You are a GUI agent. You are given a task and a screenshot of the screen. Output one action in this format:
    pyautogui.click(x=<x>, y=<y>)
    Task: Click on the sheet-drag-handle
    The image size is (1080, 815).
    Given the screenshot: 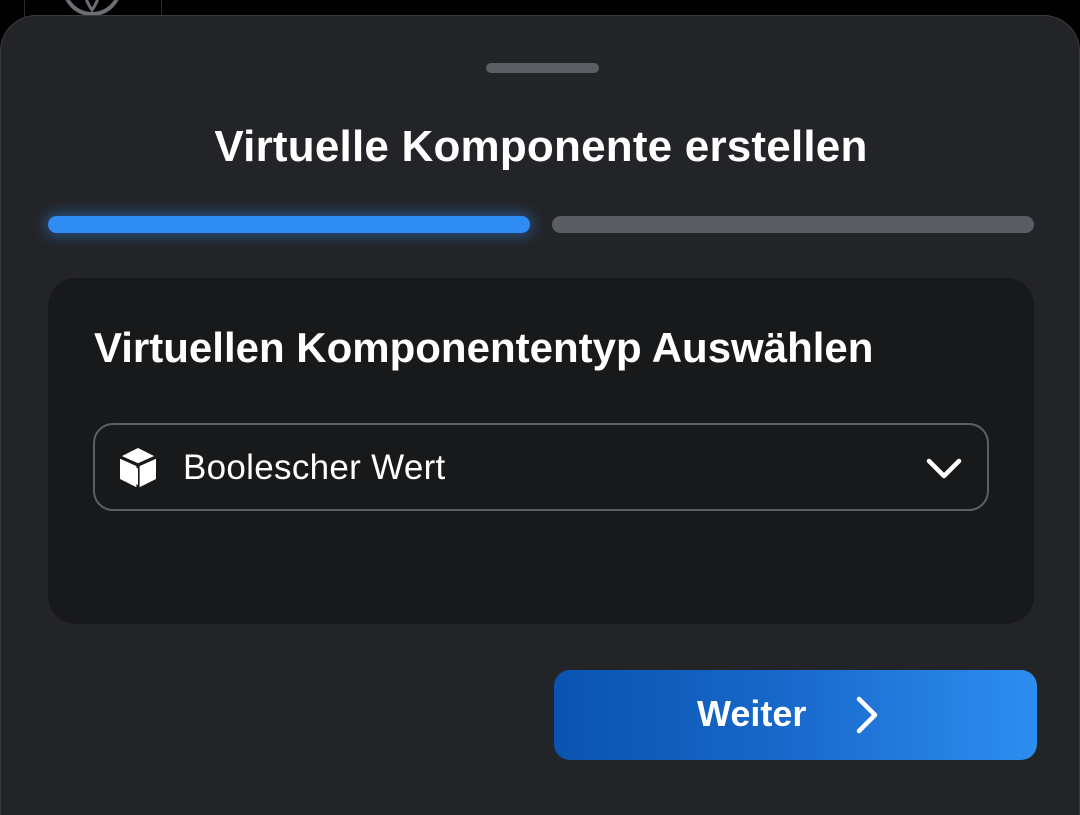 What is the action you would take?
    pyautogui.click(x=542, y=68)
    